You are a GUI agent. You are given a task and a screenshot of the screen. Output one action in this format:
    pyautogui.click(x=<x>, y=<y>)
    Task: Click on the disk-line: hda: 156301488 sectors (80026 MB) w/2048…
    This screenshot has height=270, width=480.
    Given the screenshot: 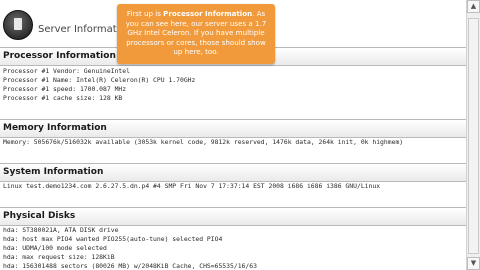 What is the action you would take?
    pyautogui.click(x=130, y=266)
    